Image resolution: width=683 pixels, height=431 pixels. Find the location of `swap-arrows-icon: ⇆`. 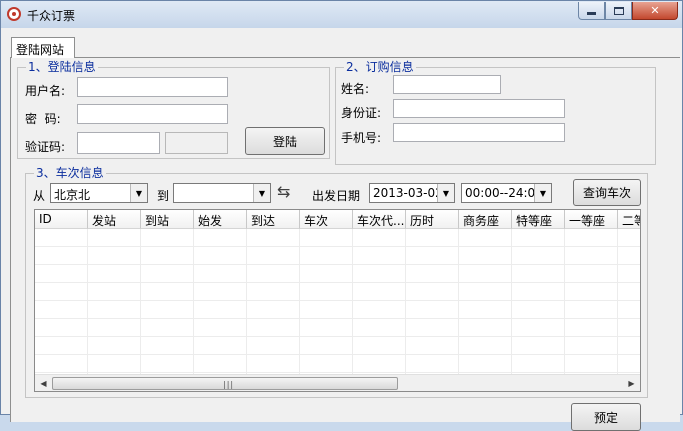

swap-arrows-icon: ⇆ is located at coordinates (287, 192).